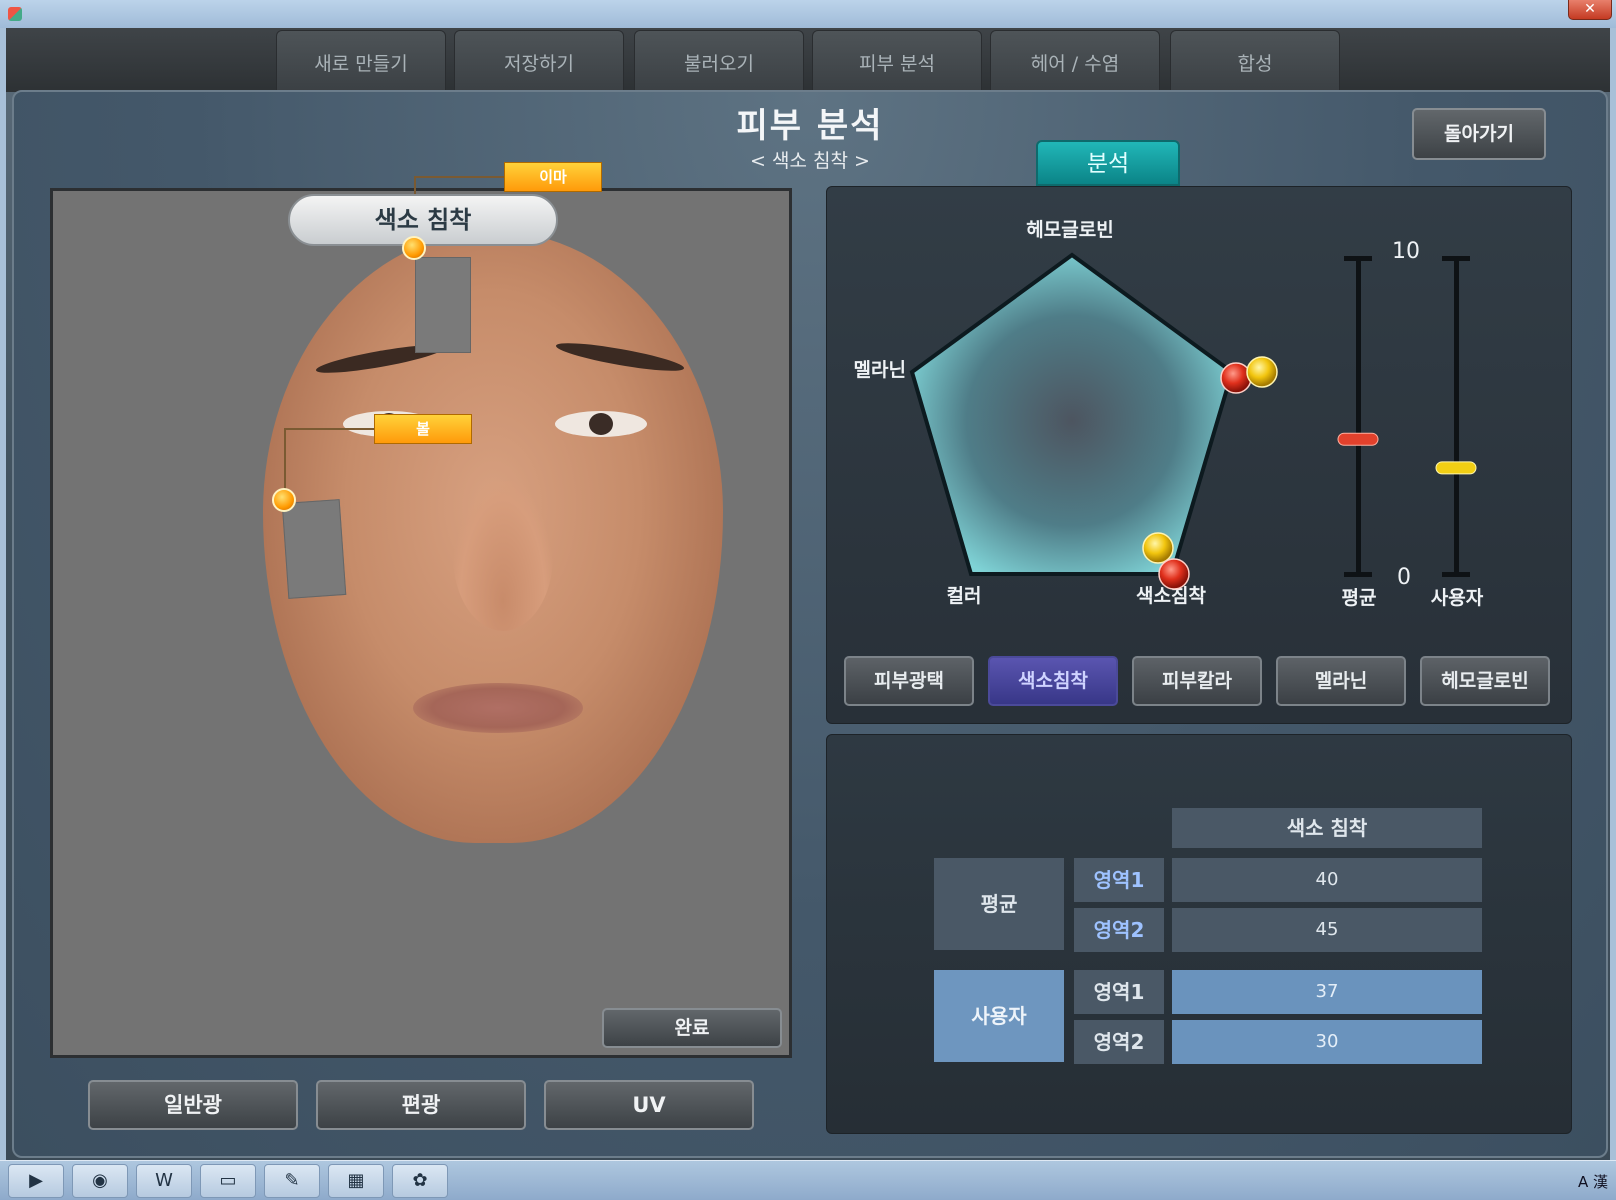  Describe the element at coordinates (1358, 439) in the screenshot. I see `average-slider-handle` at that location.